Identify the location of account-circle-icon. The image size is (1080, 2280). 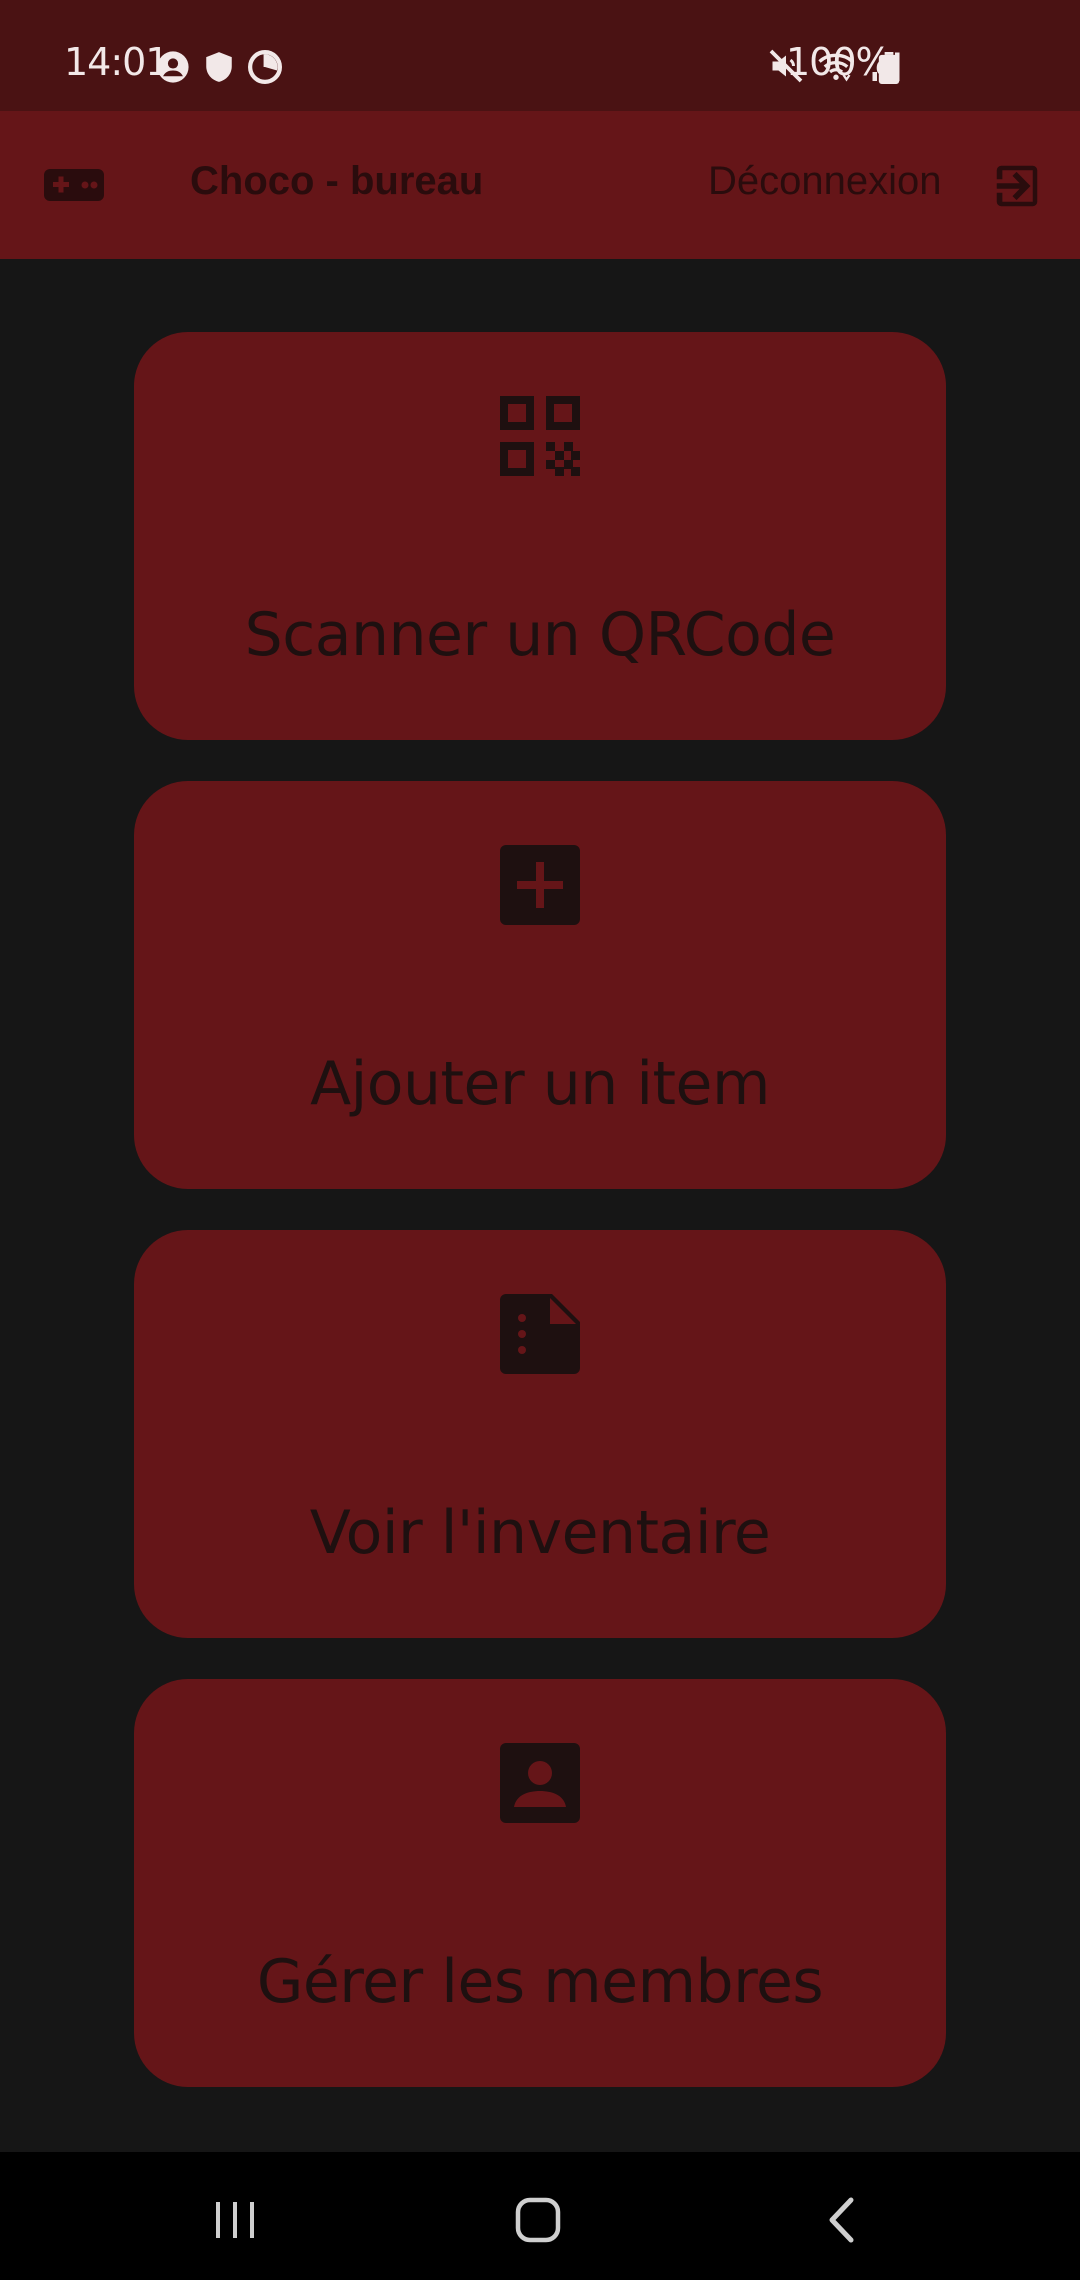
(173, 67).